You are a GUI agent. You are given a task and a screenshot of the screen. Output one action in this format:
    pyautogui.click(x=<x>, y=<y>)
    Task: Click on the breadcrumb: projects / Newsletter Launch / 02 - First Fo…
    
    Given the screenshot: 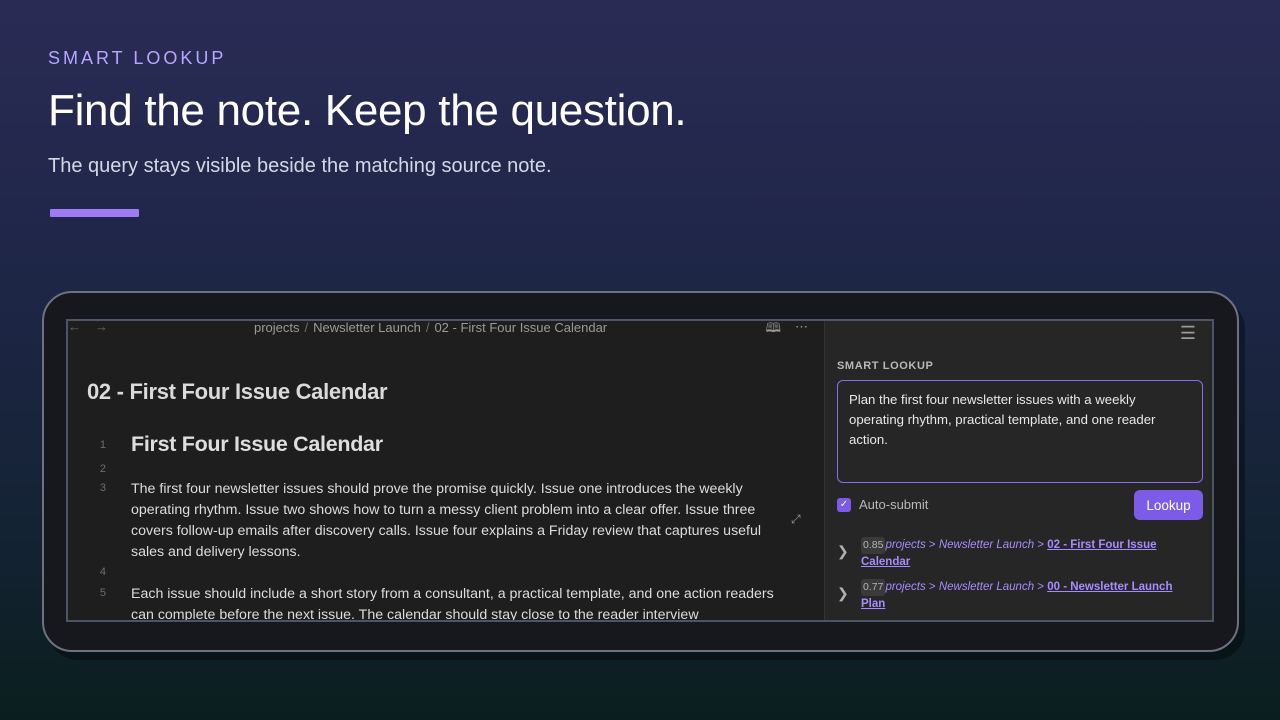 What is the action you would take?
    pyautogui.click(x=430, y=327)
    